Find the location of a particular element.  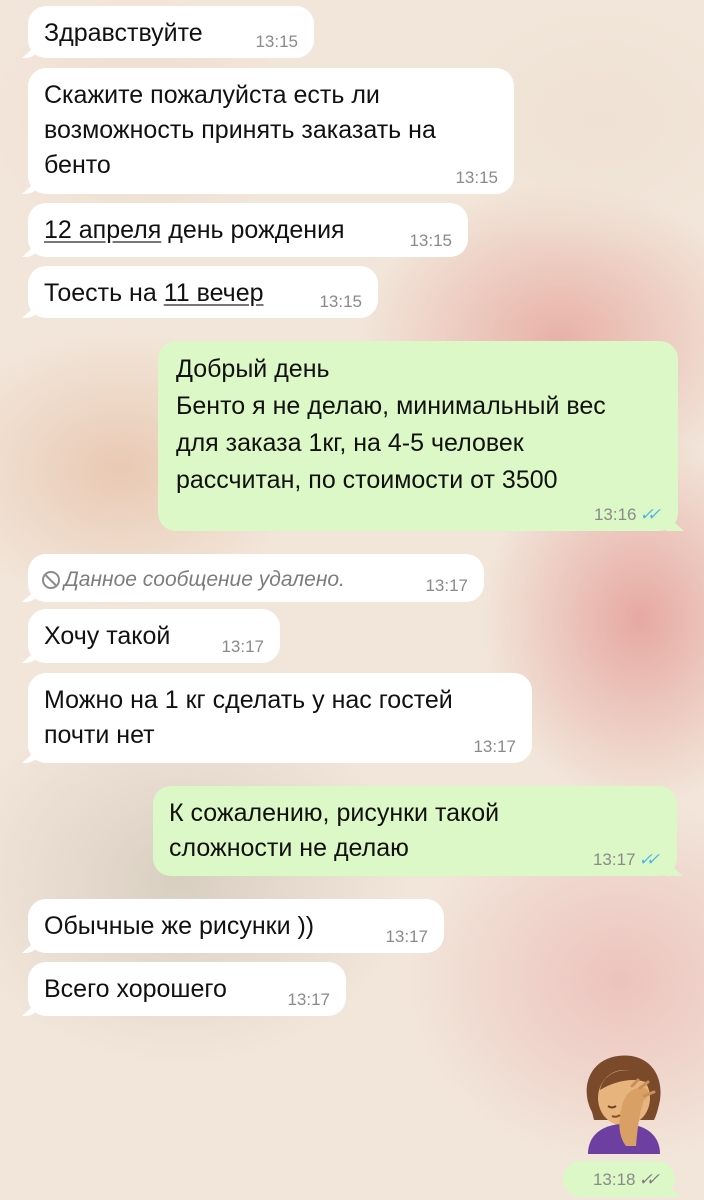

message-bubble-incoming: Обычные же рисунки )) 13:17 is located at coordinates (236, 926).